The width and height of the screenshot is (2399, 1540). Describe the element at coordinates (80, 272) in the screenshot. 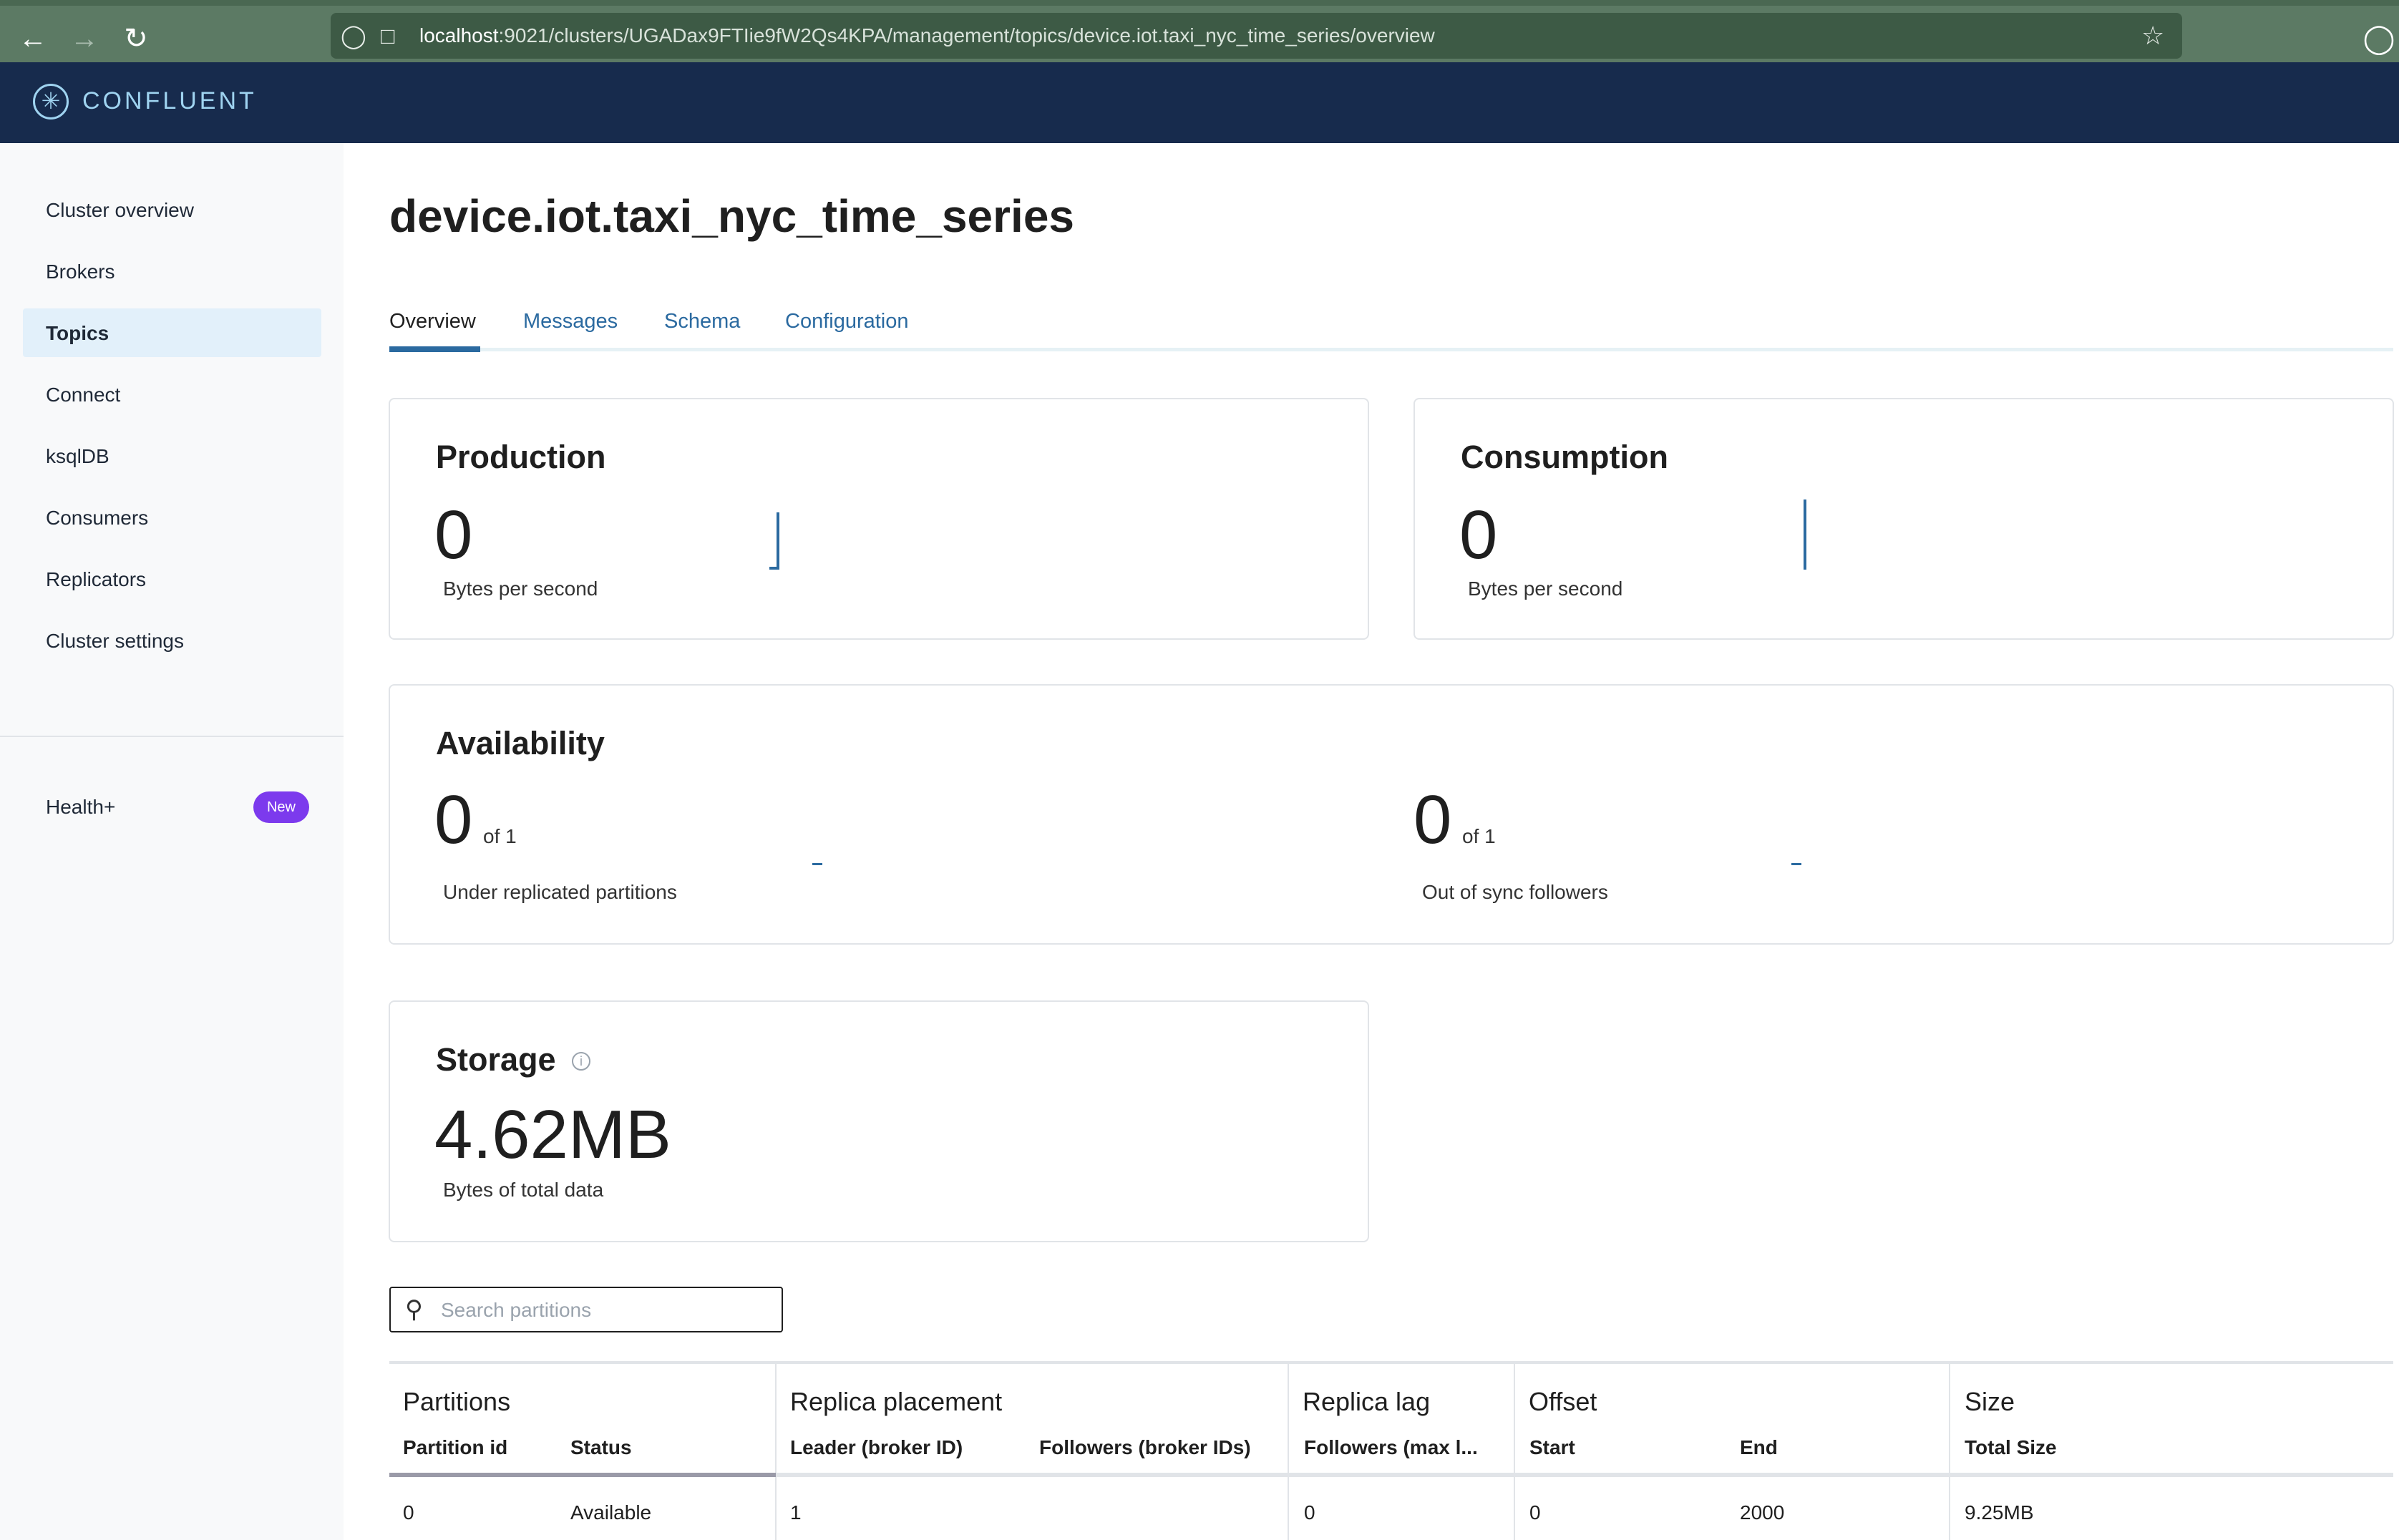

I see `sidebar-item-brokers: Brokers` at that location.